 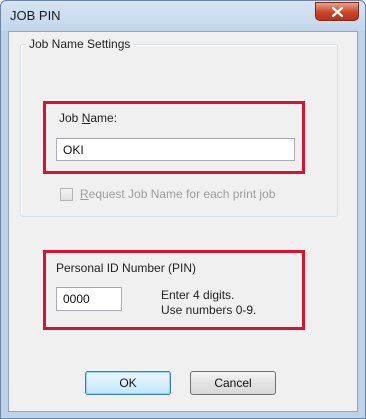 I want to click on job-name-label: Job Name:, so click(x=88, y=118).